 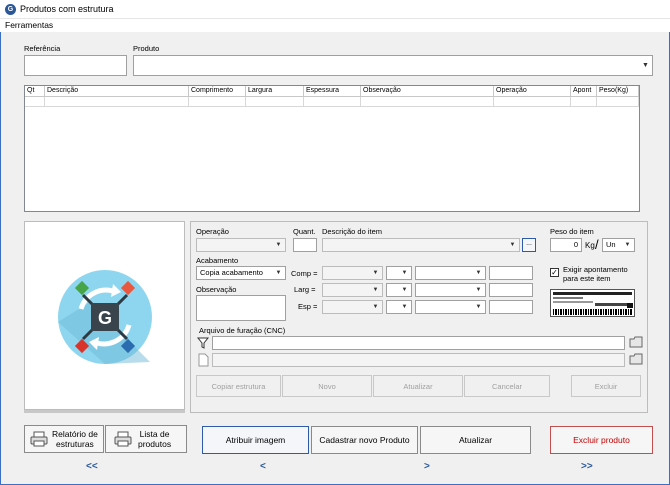 I want to click on esp-combo-3: ▼, so click(x=450, y=307).